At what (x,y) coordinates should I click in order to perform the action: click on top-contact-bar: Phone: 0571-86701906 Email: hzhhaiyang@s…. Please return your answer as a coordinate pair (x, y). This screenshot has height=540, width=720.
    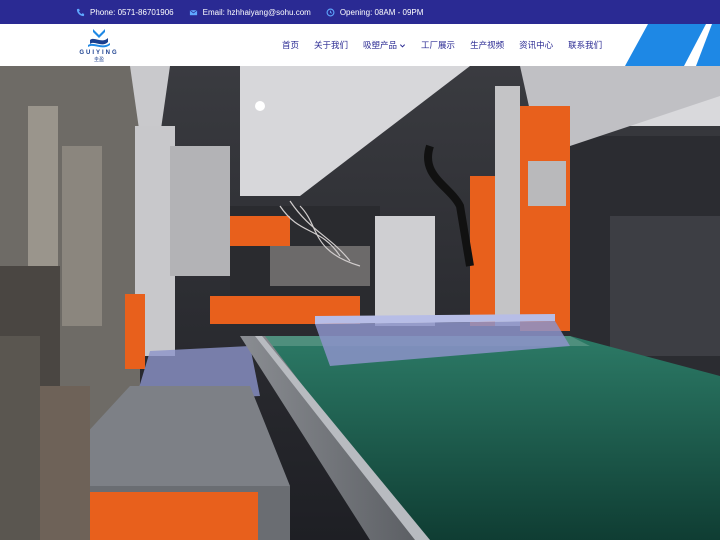
    Looking at the image, I should click on (360, 12).